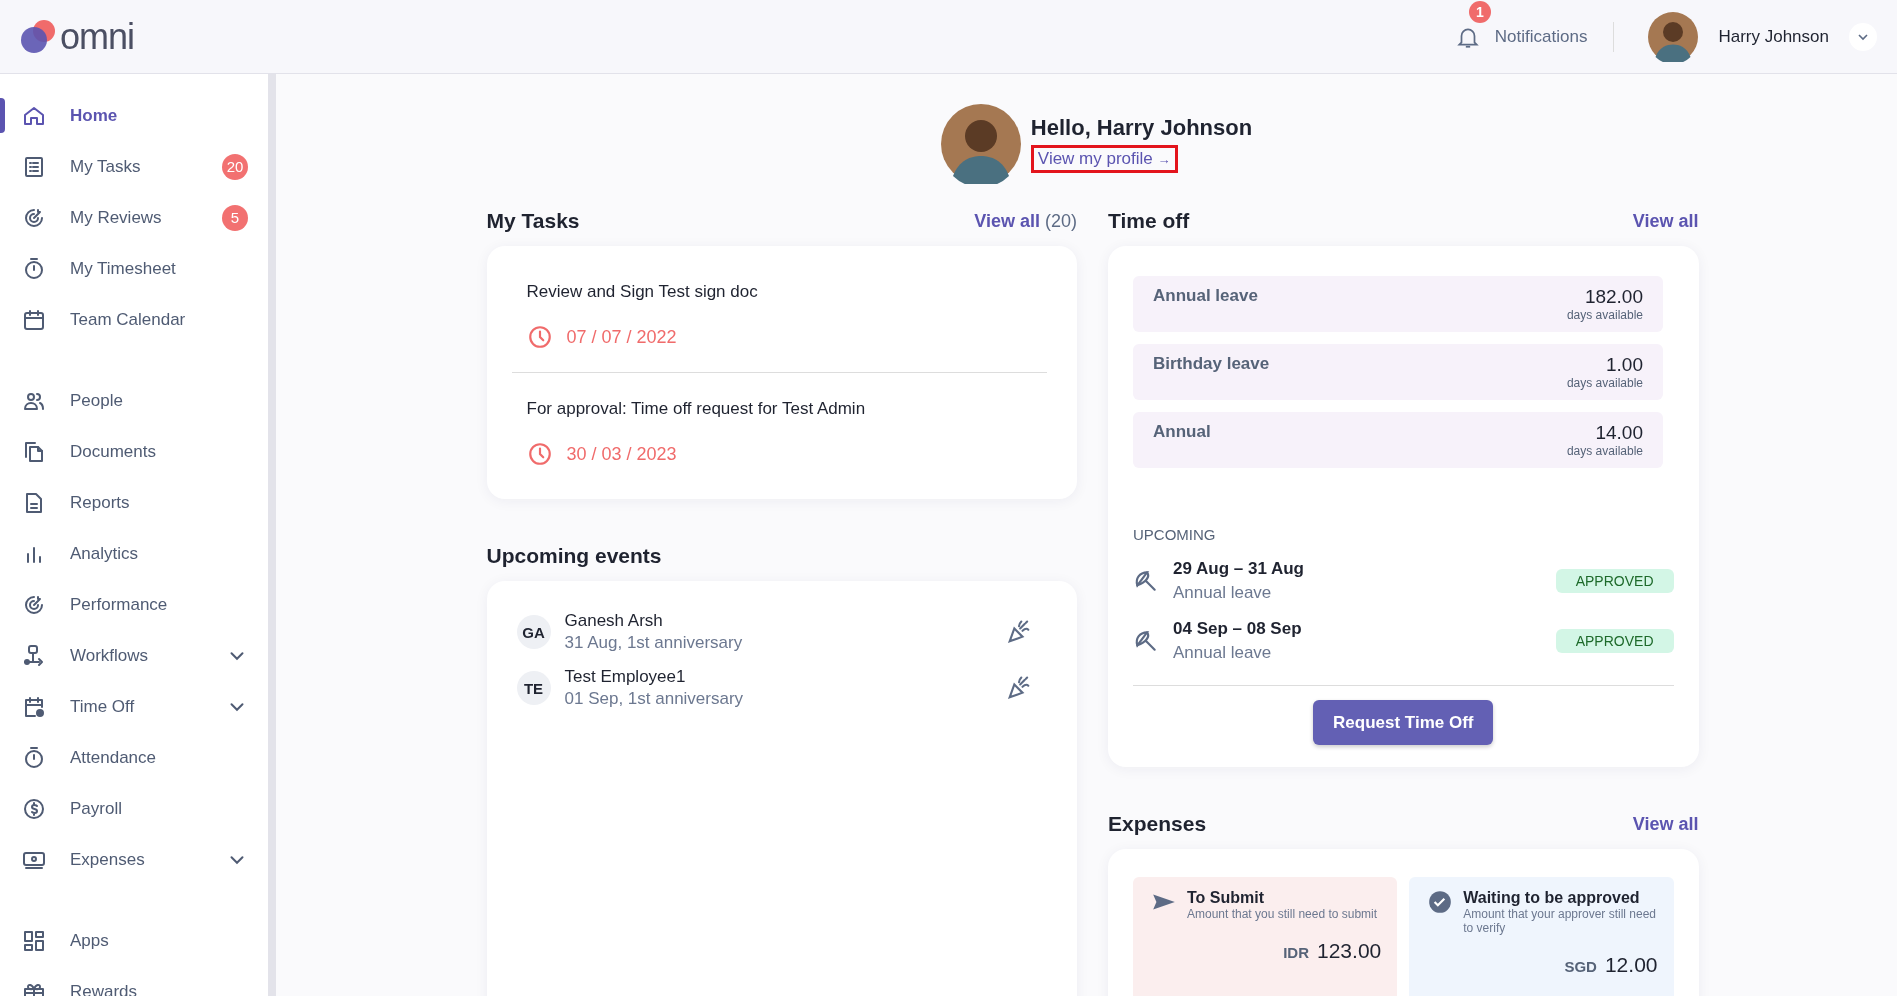 This screenshot has width=1897, height=996. Describe the element at coordinates (1226, 898) in the screenshot. I see `expense-title: To Submit` at that location.